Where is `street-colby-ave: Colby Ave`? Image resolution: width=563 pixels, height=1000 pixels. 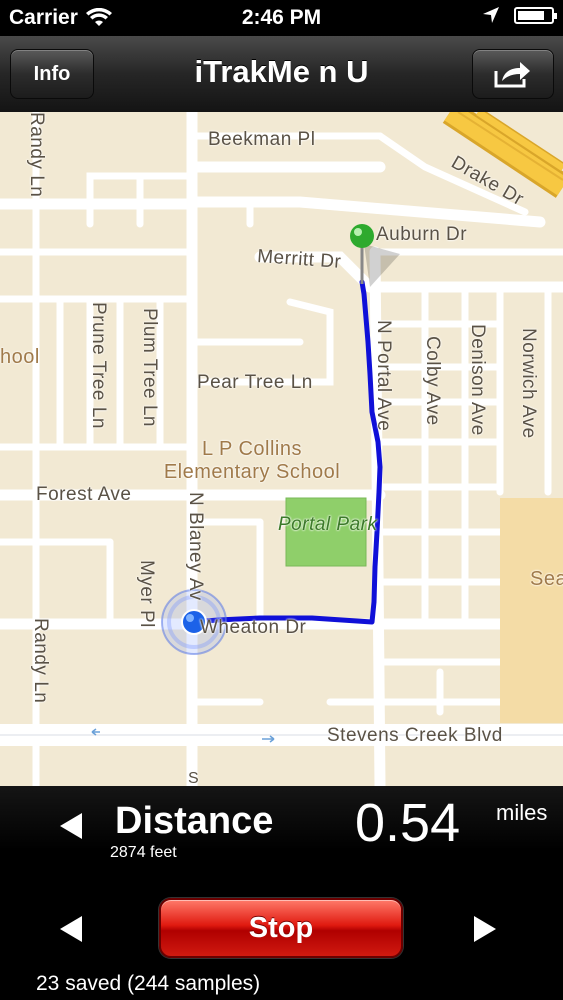 street-colby-ave: Colby Ave is located at coordinates (432, 381).